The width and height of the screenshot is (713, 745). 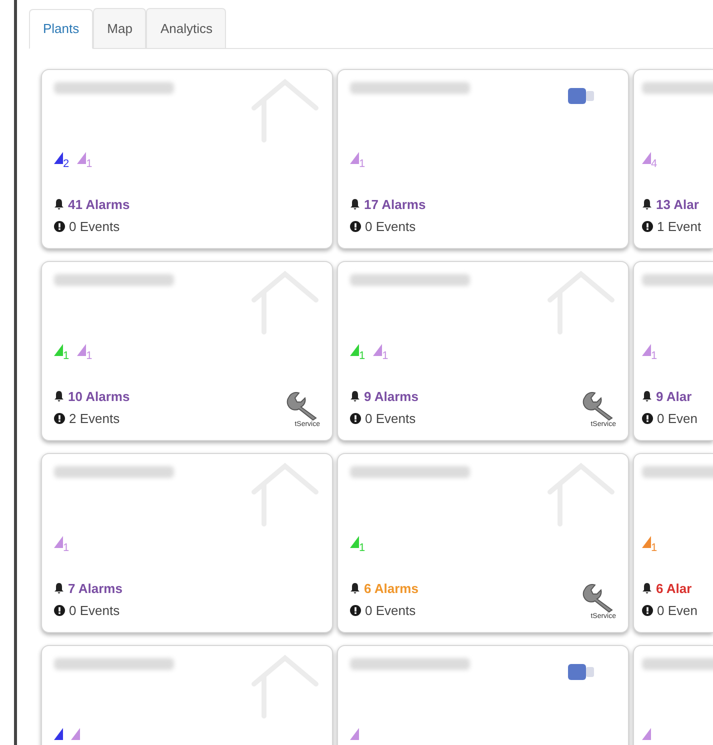 I want to click on alarm-count: 13 Alar, so click(x=677, y=204).